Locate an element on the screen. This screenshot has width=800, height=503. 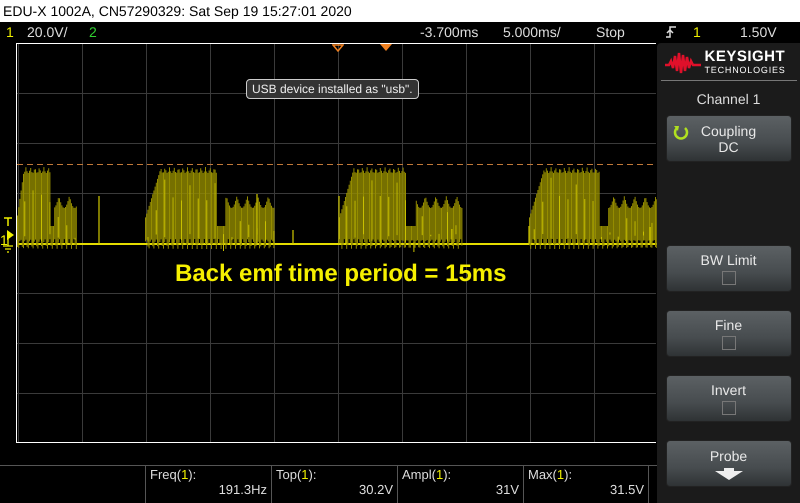
measurement-value: 30.2V is located at coordinates (376, 489).